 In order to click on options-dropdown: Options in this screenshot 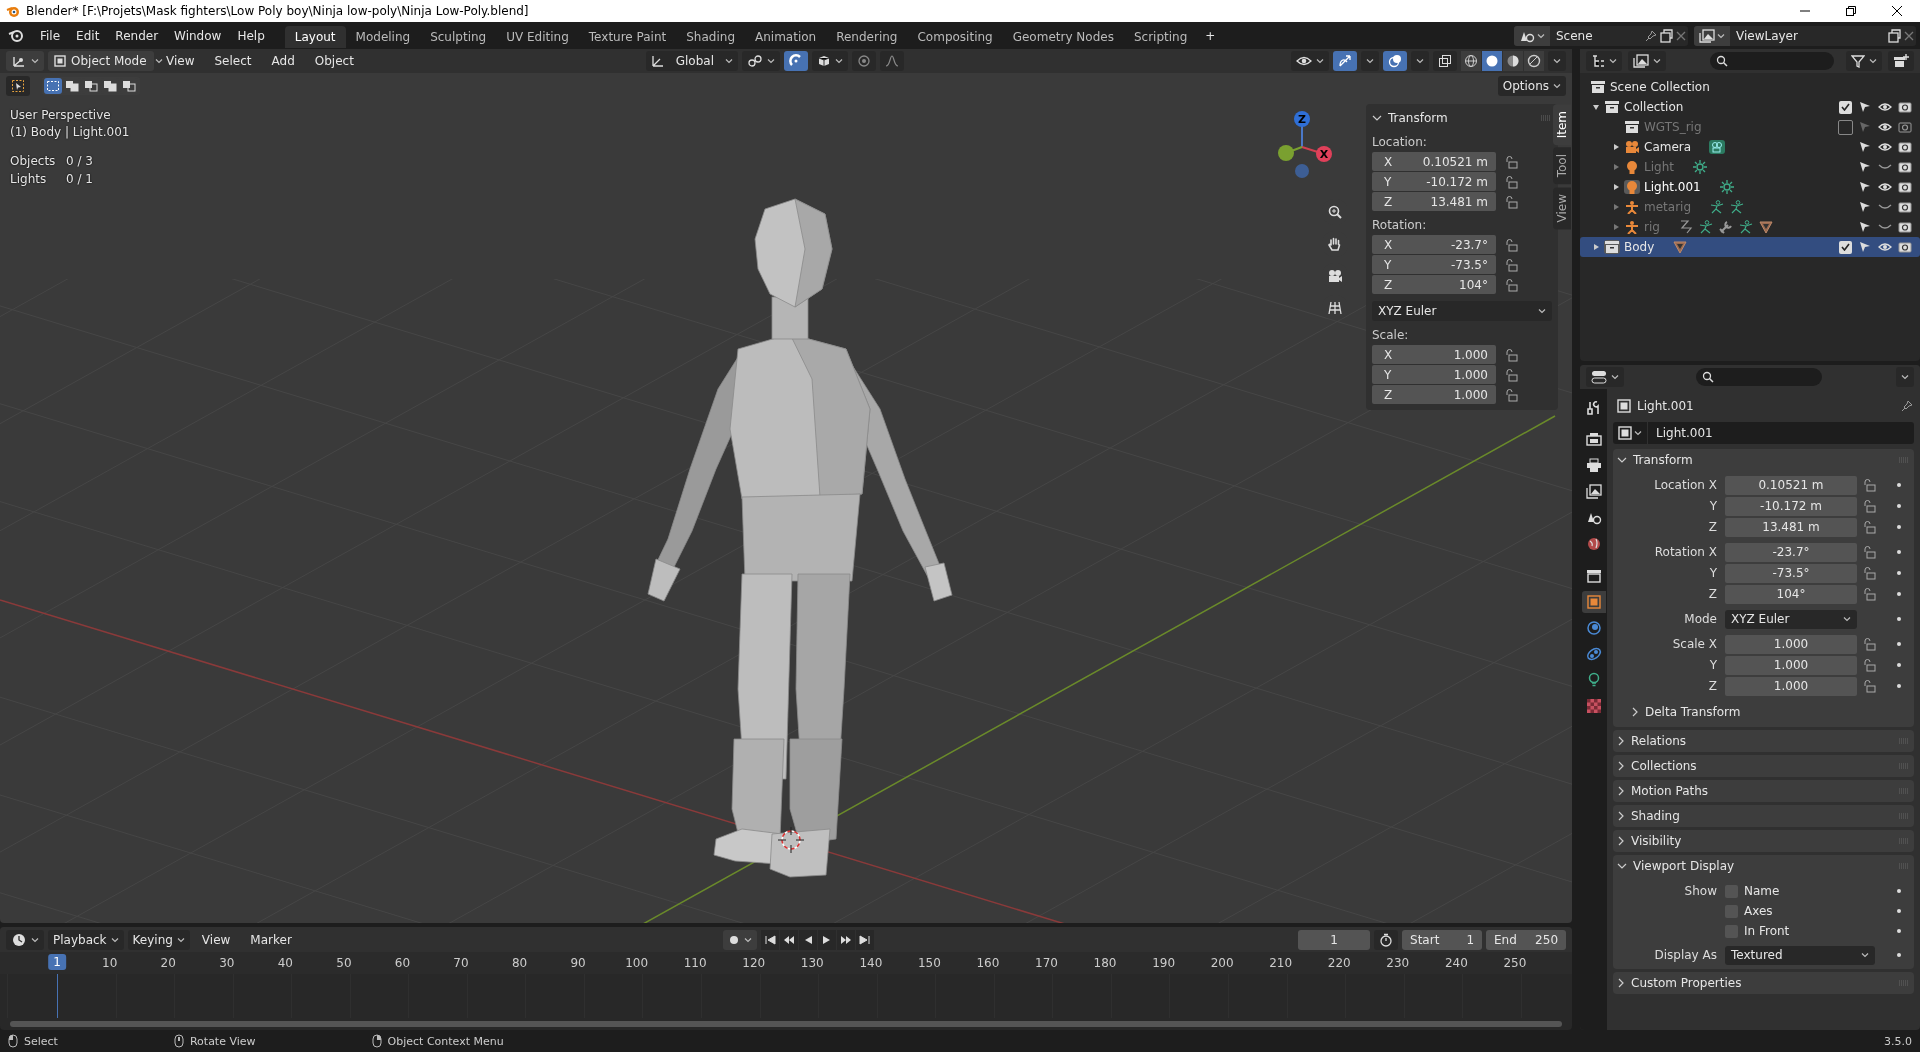, I will do `click(1531, 86)`.